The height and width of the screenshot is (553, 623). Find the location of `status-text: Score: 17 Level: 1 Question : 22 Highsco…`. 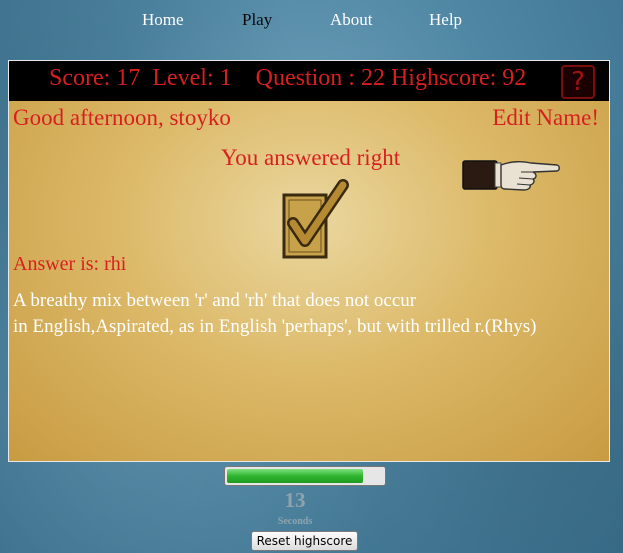

status-text: Score: 17 Level: 1 Question : 22 Highsco… is located at coordinates (287, 78).